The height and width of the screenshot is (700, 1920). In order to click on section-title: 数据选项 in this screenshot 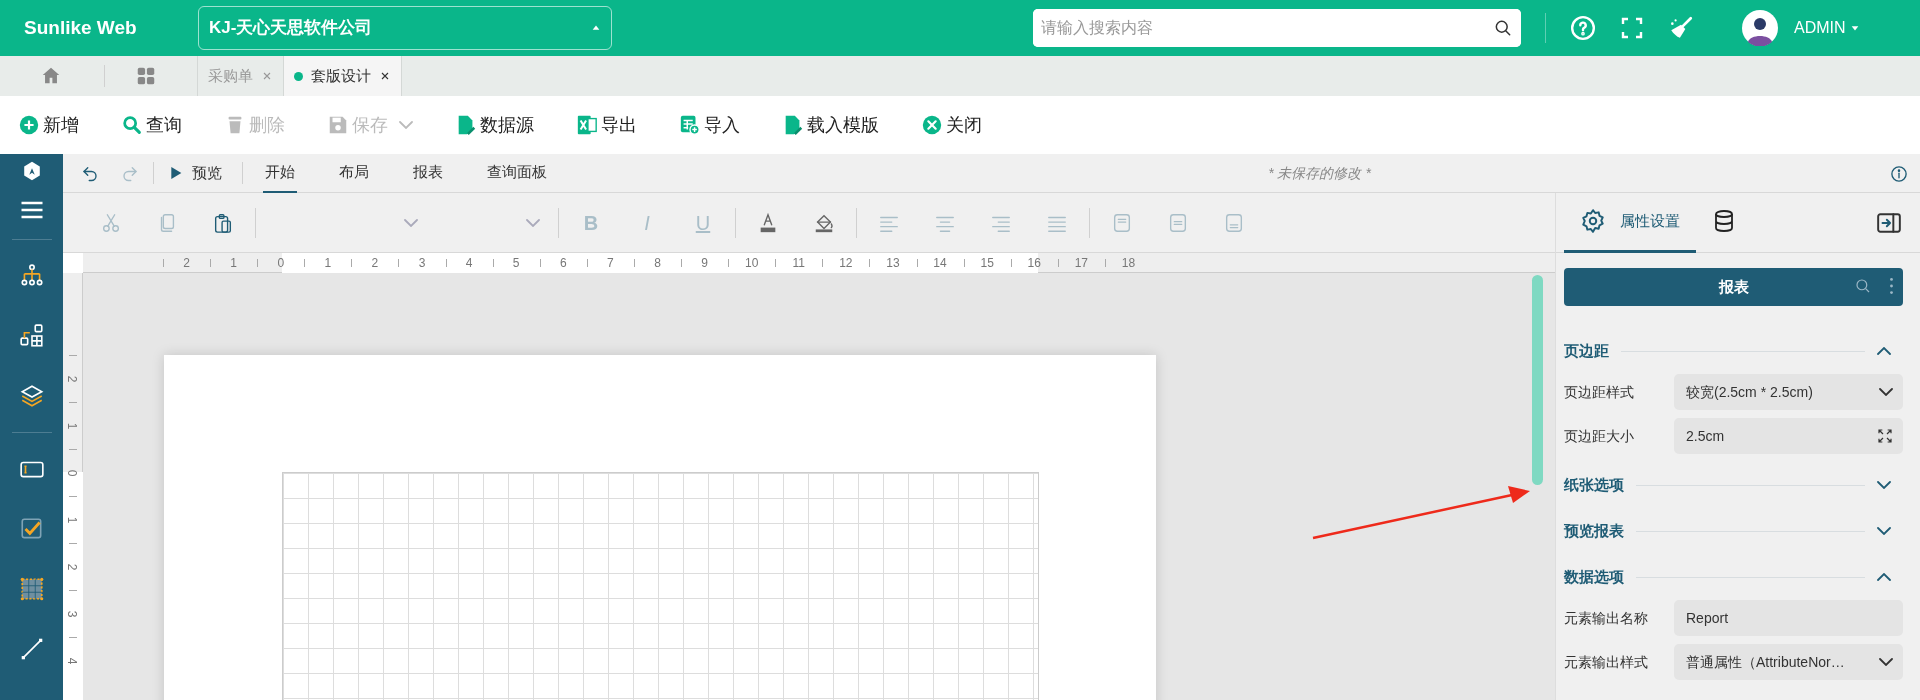, I will do `click(1594, 576)`.